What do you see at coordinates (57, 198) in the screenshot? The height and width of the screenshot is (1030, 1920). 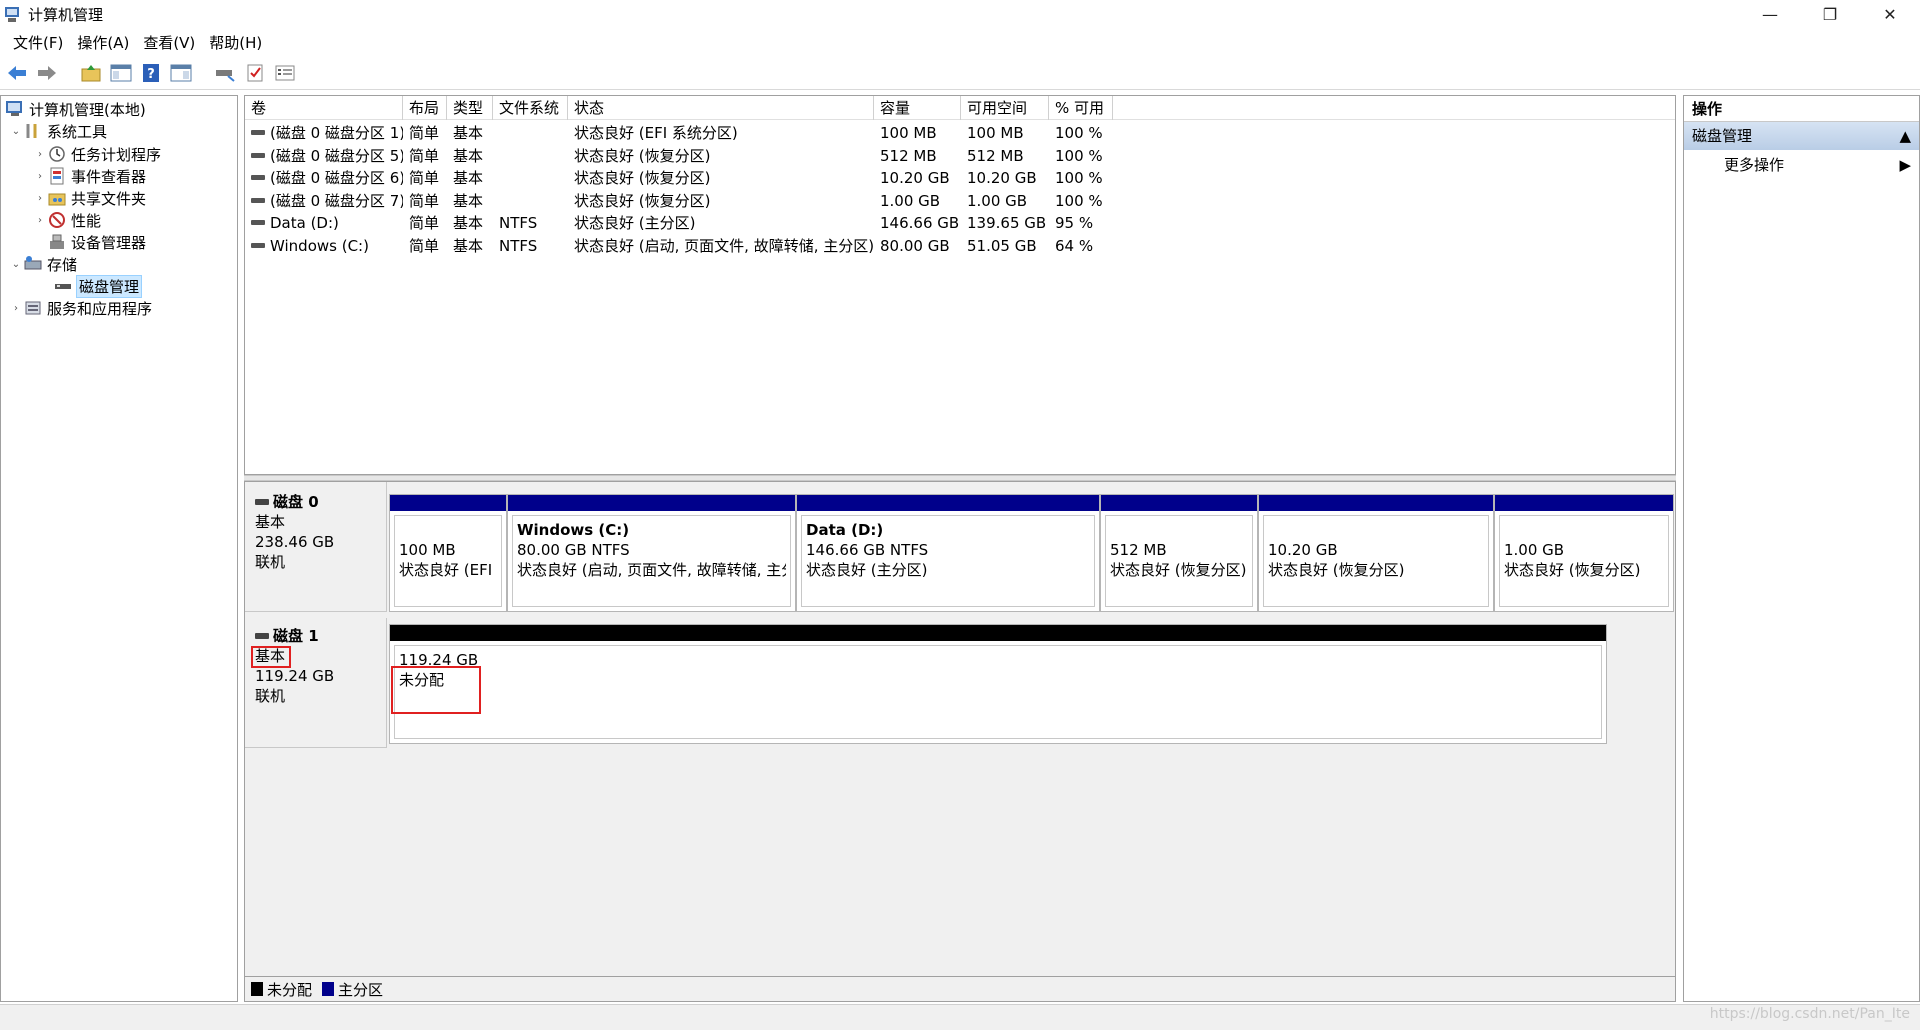 I see `shared-folder-icon` at bounding box center [57, 198].